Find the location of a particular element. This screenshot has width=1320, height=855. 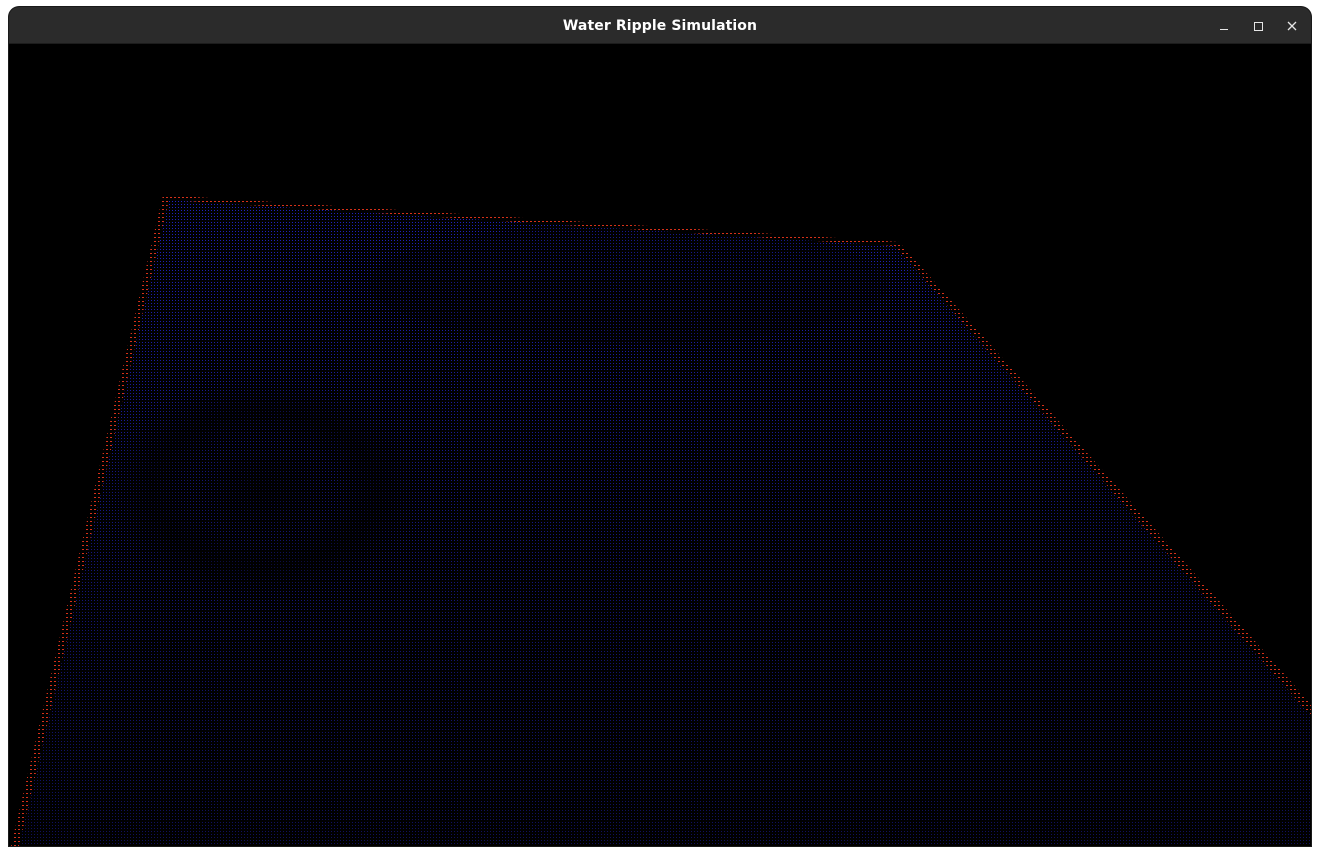

window-title: Water Ripple Simulation is located at coordinates (660, 26).